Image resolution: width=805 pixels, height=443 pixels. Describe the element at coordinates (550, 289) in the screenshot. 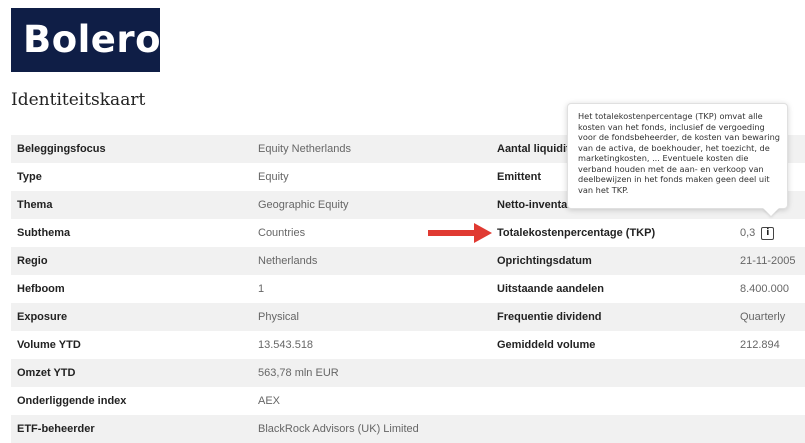

I see `row-label: Uitstaande aandelen` at that location.